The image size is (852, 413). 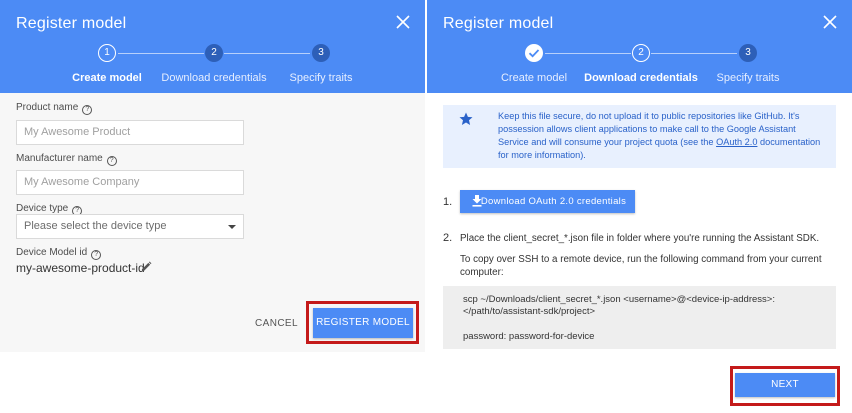 I want to click on step-number-1: 1., so click(x=448, y=202).